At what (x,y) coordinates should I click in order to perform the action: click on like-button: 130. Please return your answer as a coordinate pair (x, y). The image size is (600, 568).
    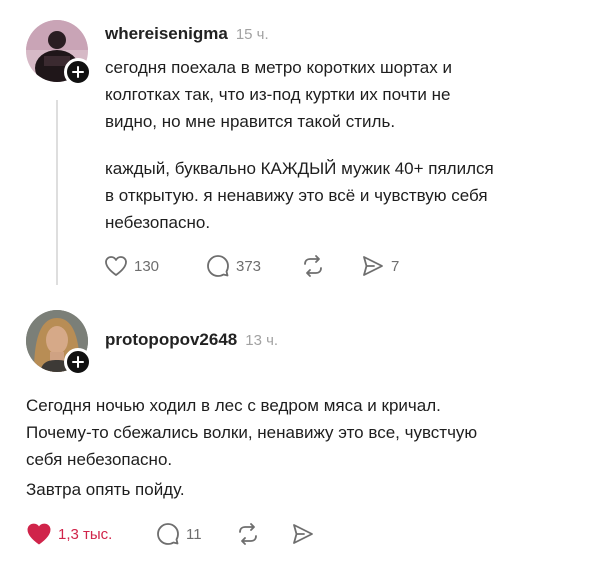
    Looking at the image, I should click on (155, 266).